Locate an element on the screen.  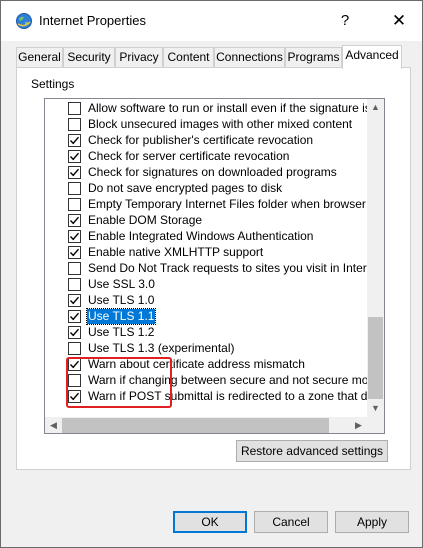
scroll-down-arrow-icon: ▼ is located at coordinates (375, 408).